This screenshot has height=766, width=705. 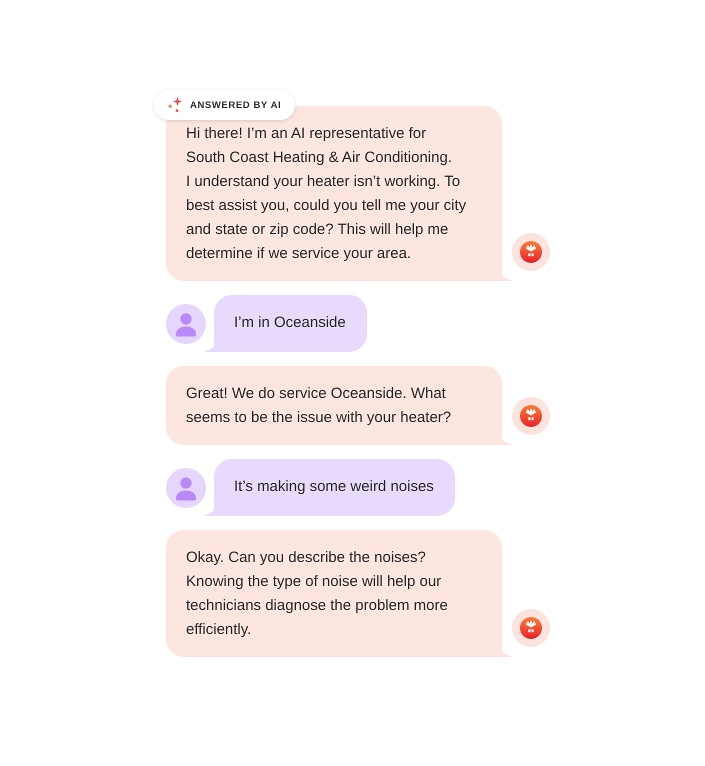 What do you see at coordinates (319, 406) in the screenshot?
I see `message-text: Great! We do service Oceanside. What seems to be the issue with your heater?` at bounding box center [319, 406].